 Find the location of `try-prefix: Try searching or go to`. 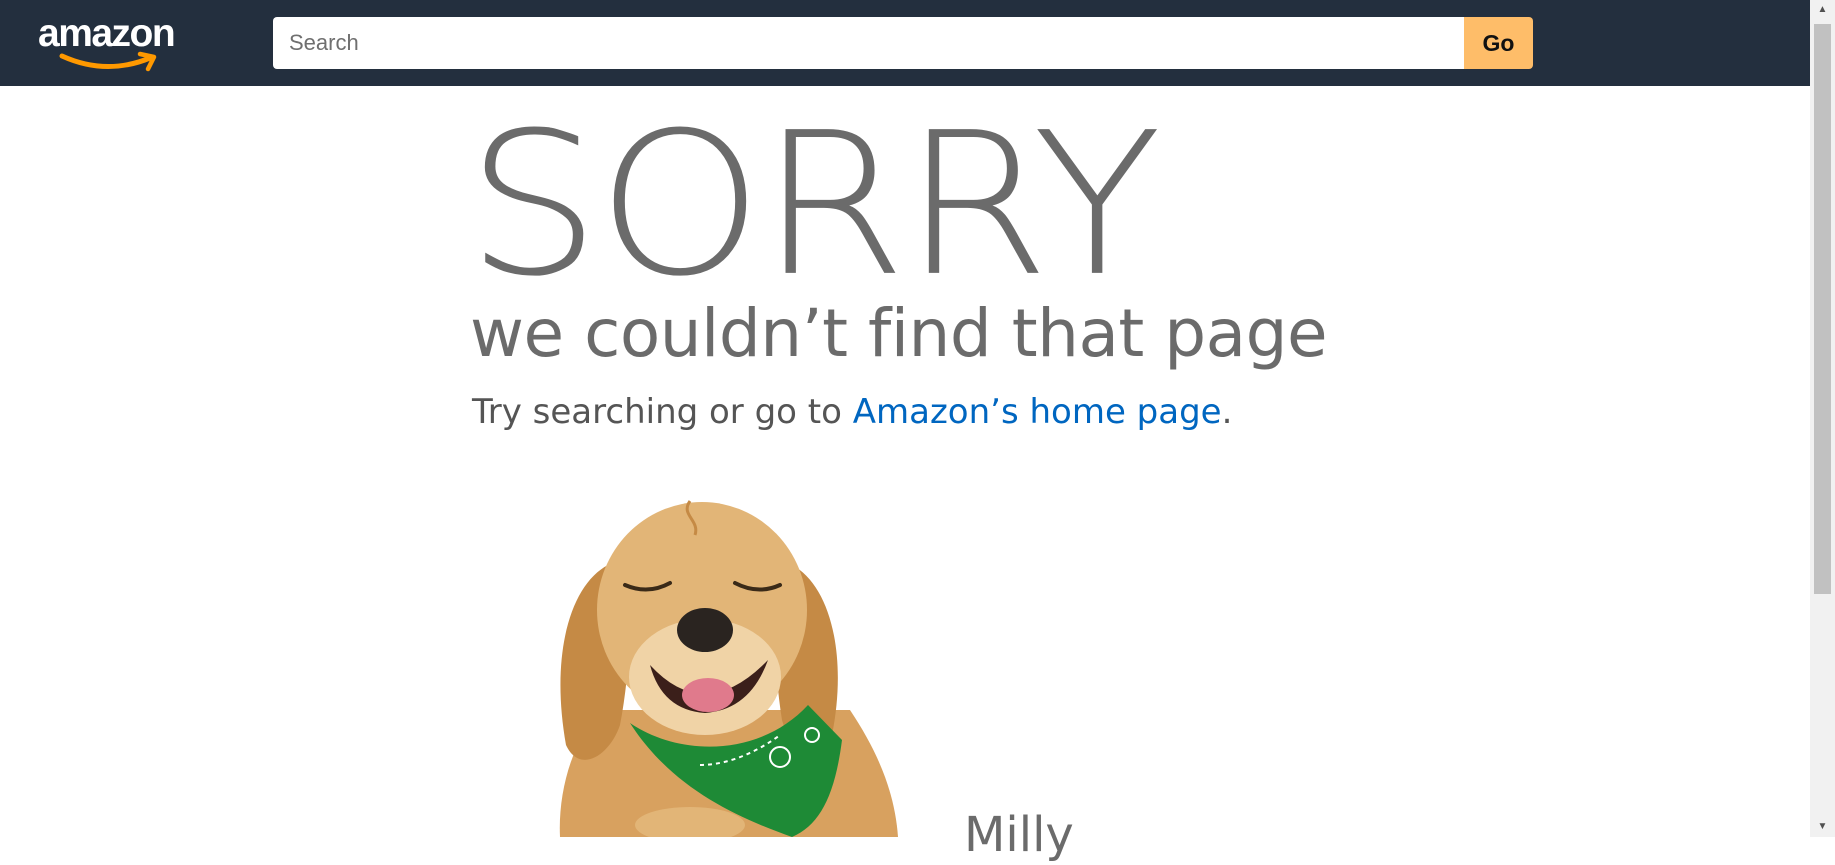

try-prefix: Try searching or go to is located at coordinates (662, 412).